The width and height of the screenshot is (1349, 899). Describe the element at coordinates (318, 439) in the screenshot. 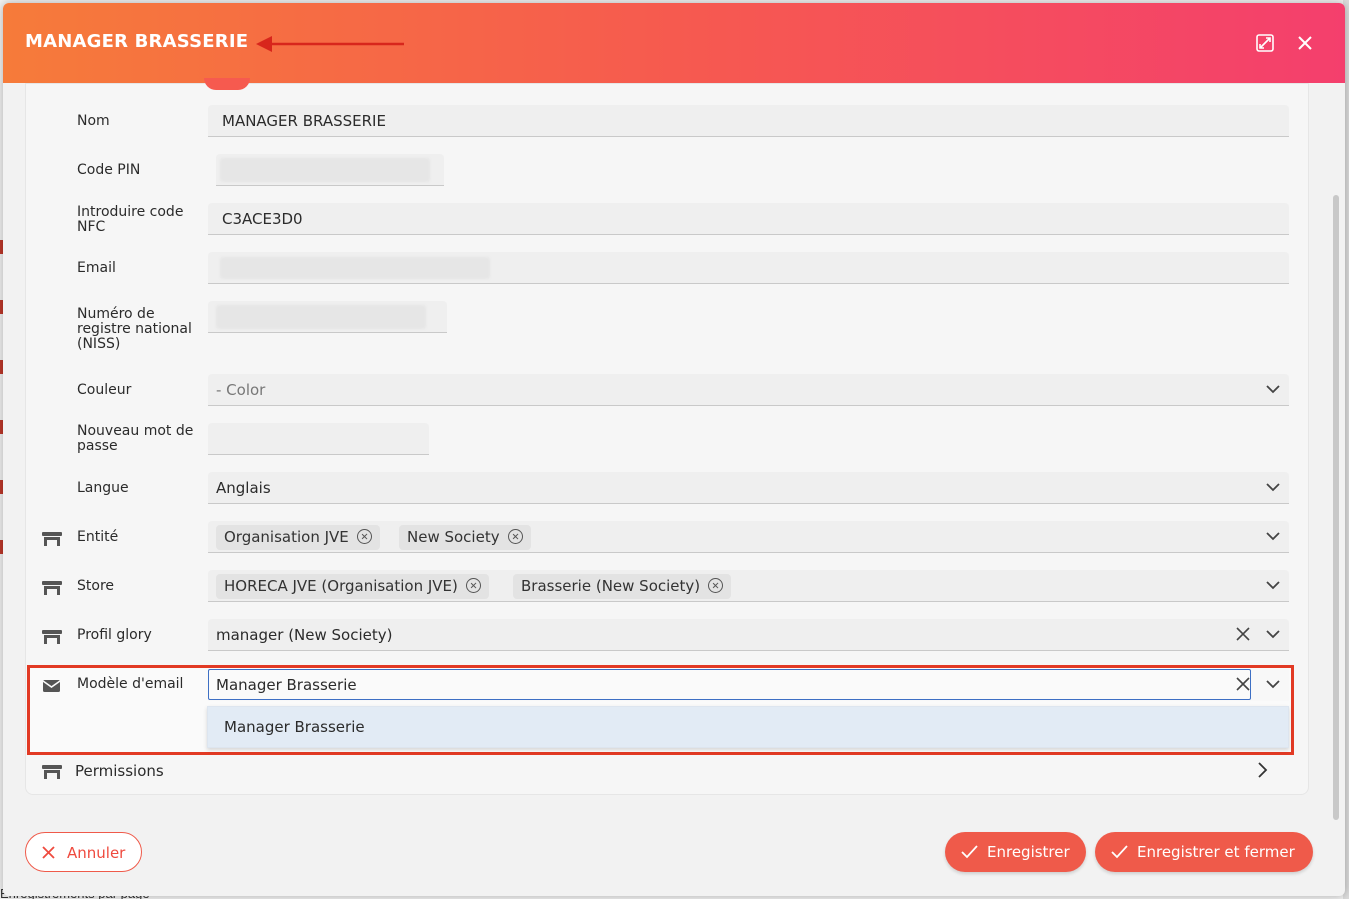

I see `password-field` at that location.